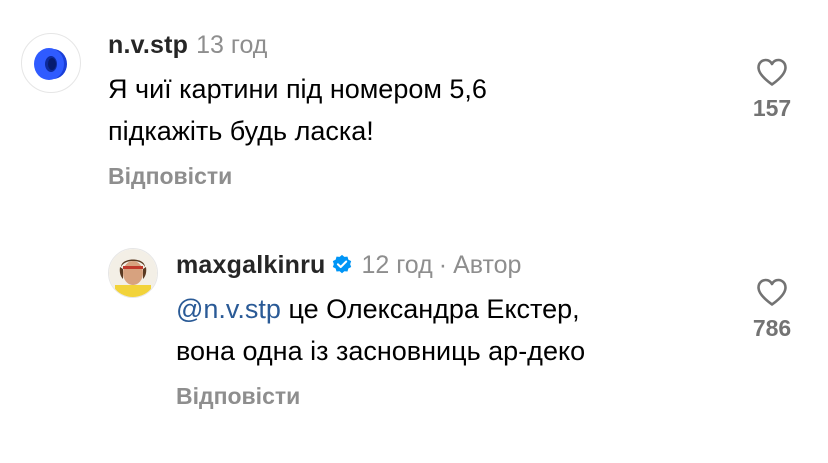  I want to click on comment-text-line: @n.v.stp це Олександра Екстер,, so click(380, 309).